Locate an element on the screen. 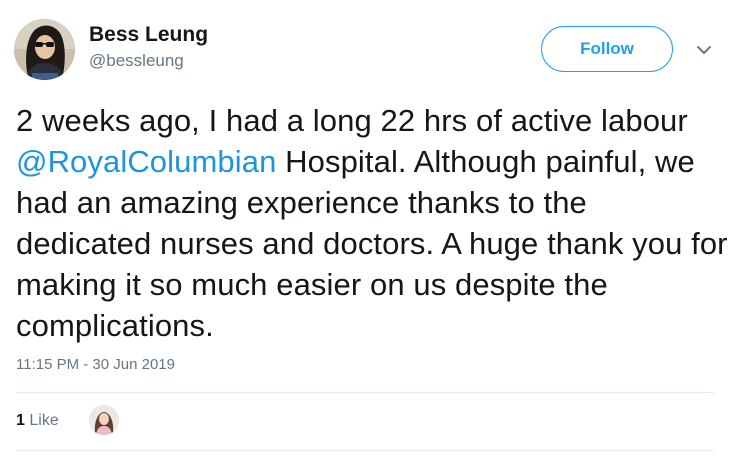 This screenshot has width=738, height=460. user-info: Bess Leung @bessleung is located at coordinates (148, 47).